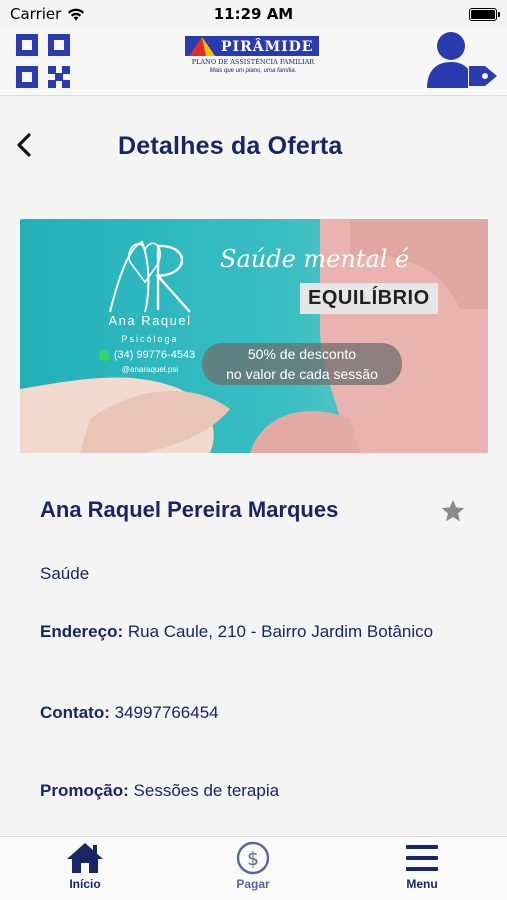  Describe the element at coordinates (150, 276) in the screenshot. I see `monogram-logo` at that location.